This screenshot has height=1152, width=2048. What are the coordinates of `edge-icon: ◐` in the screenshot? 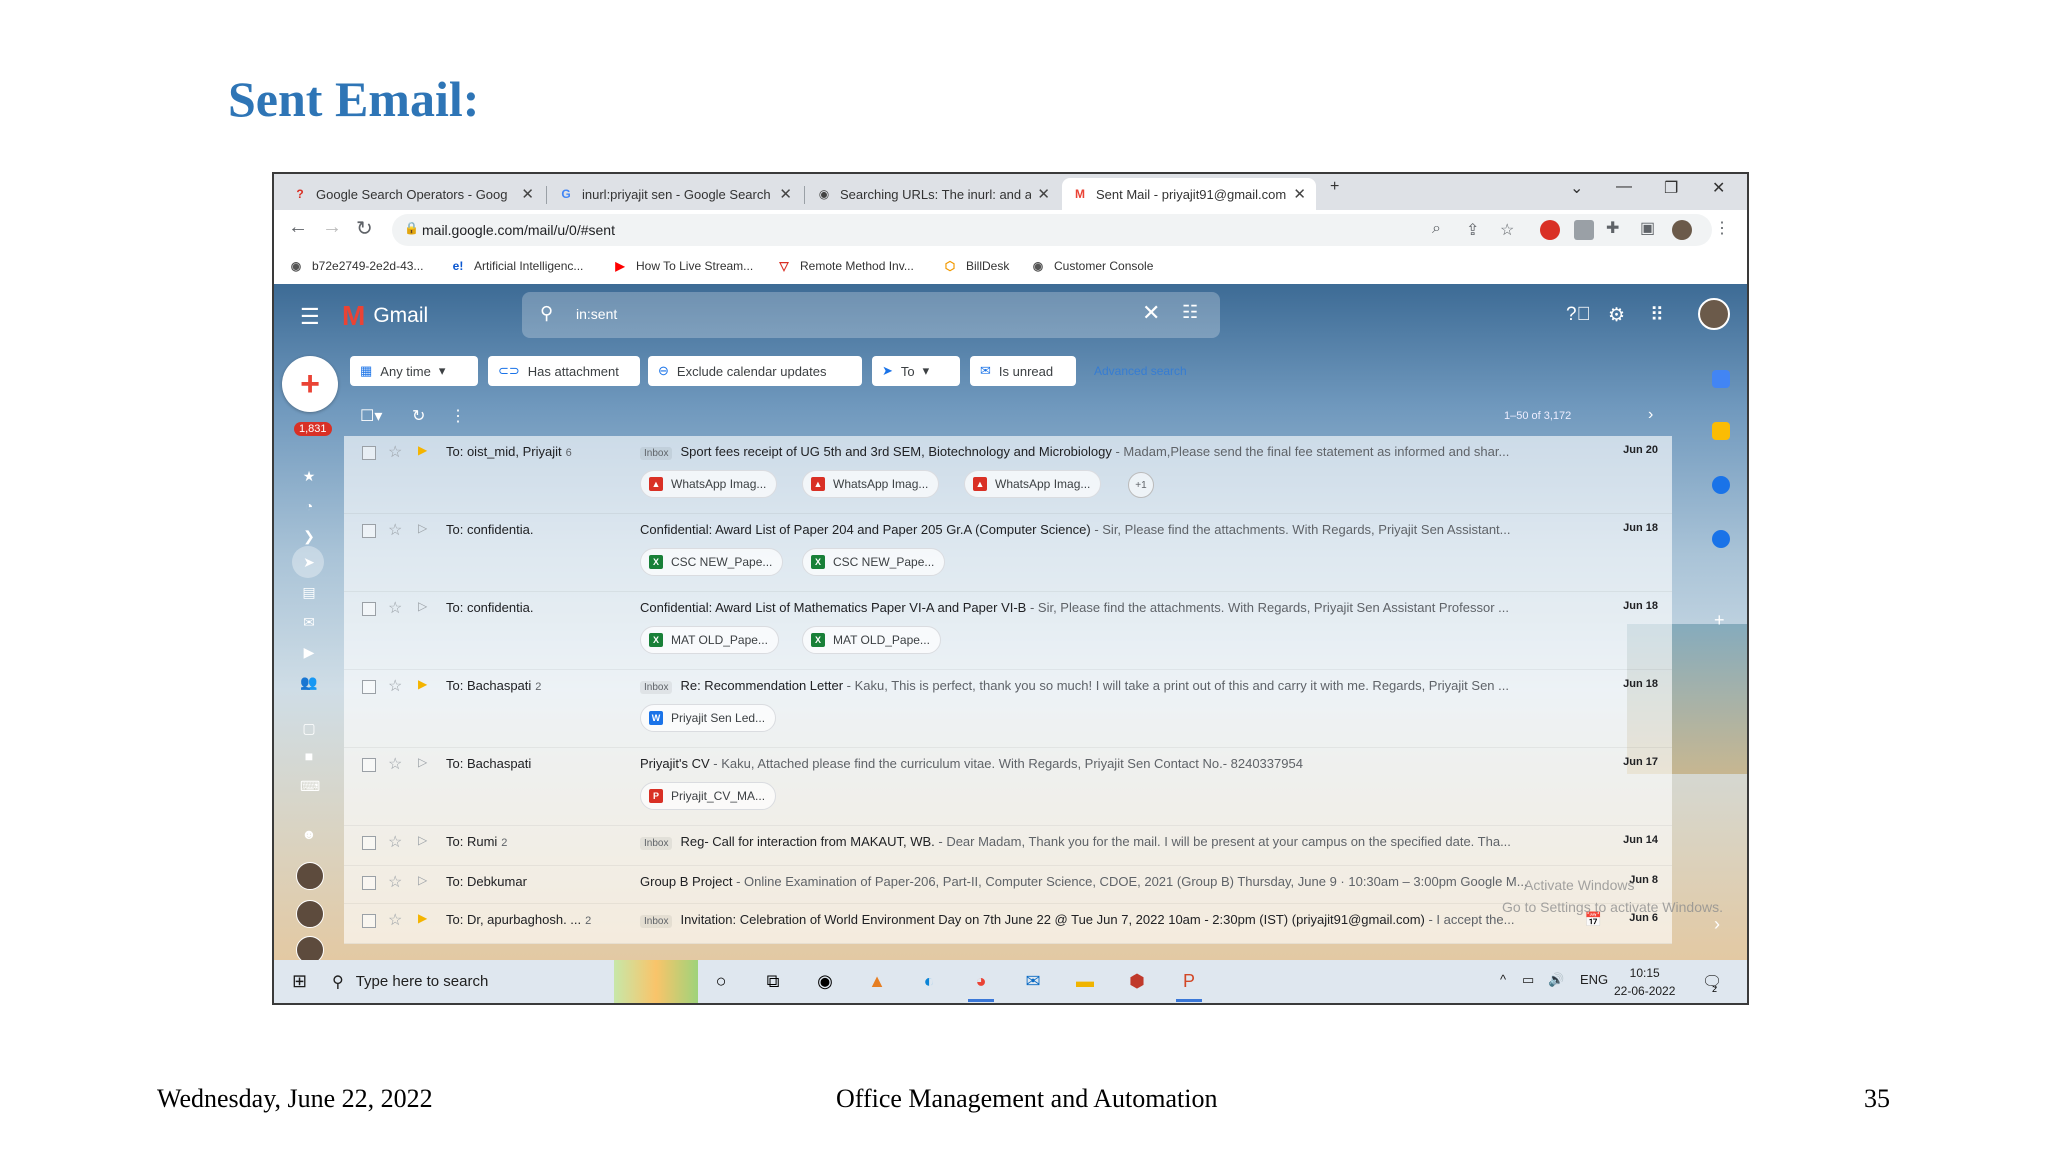 It's located at (929, 981).